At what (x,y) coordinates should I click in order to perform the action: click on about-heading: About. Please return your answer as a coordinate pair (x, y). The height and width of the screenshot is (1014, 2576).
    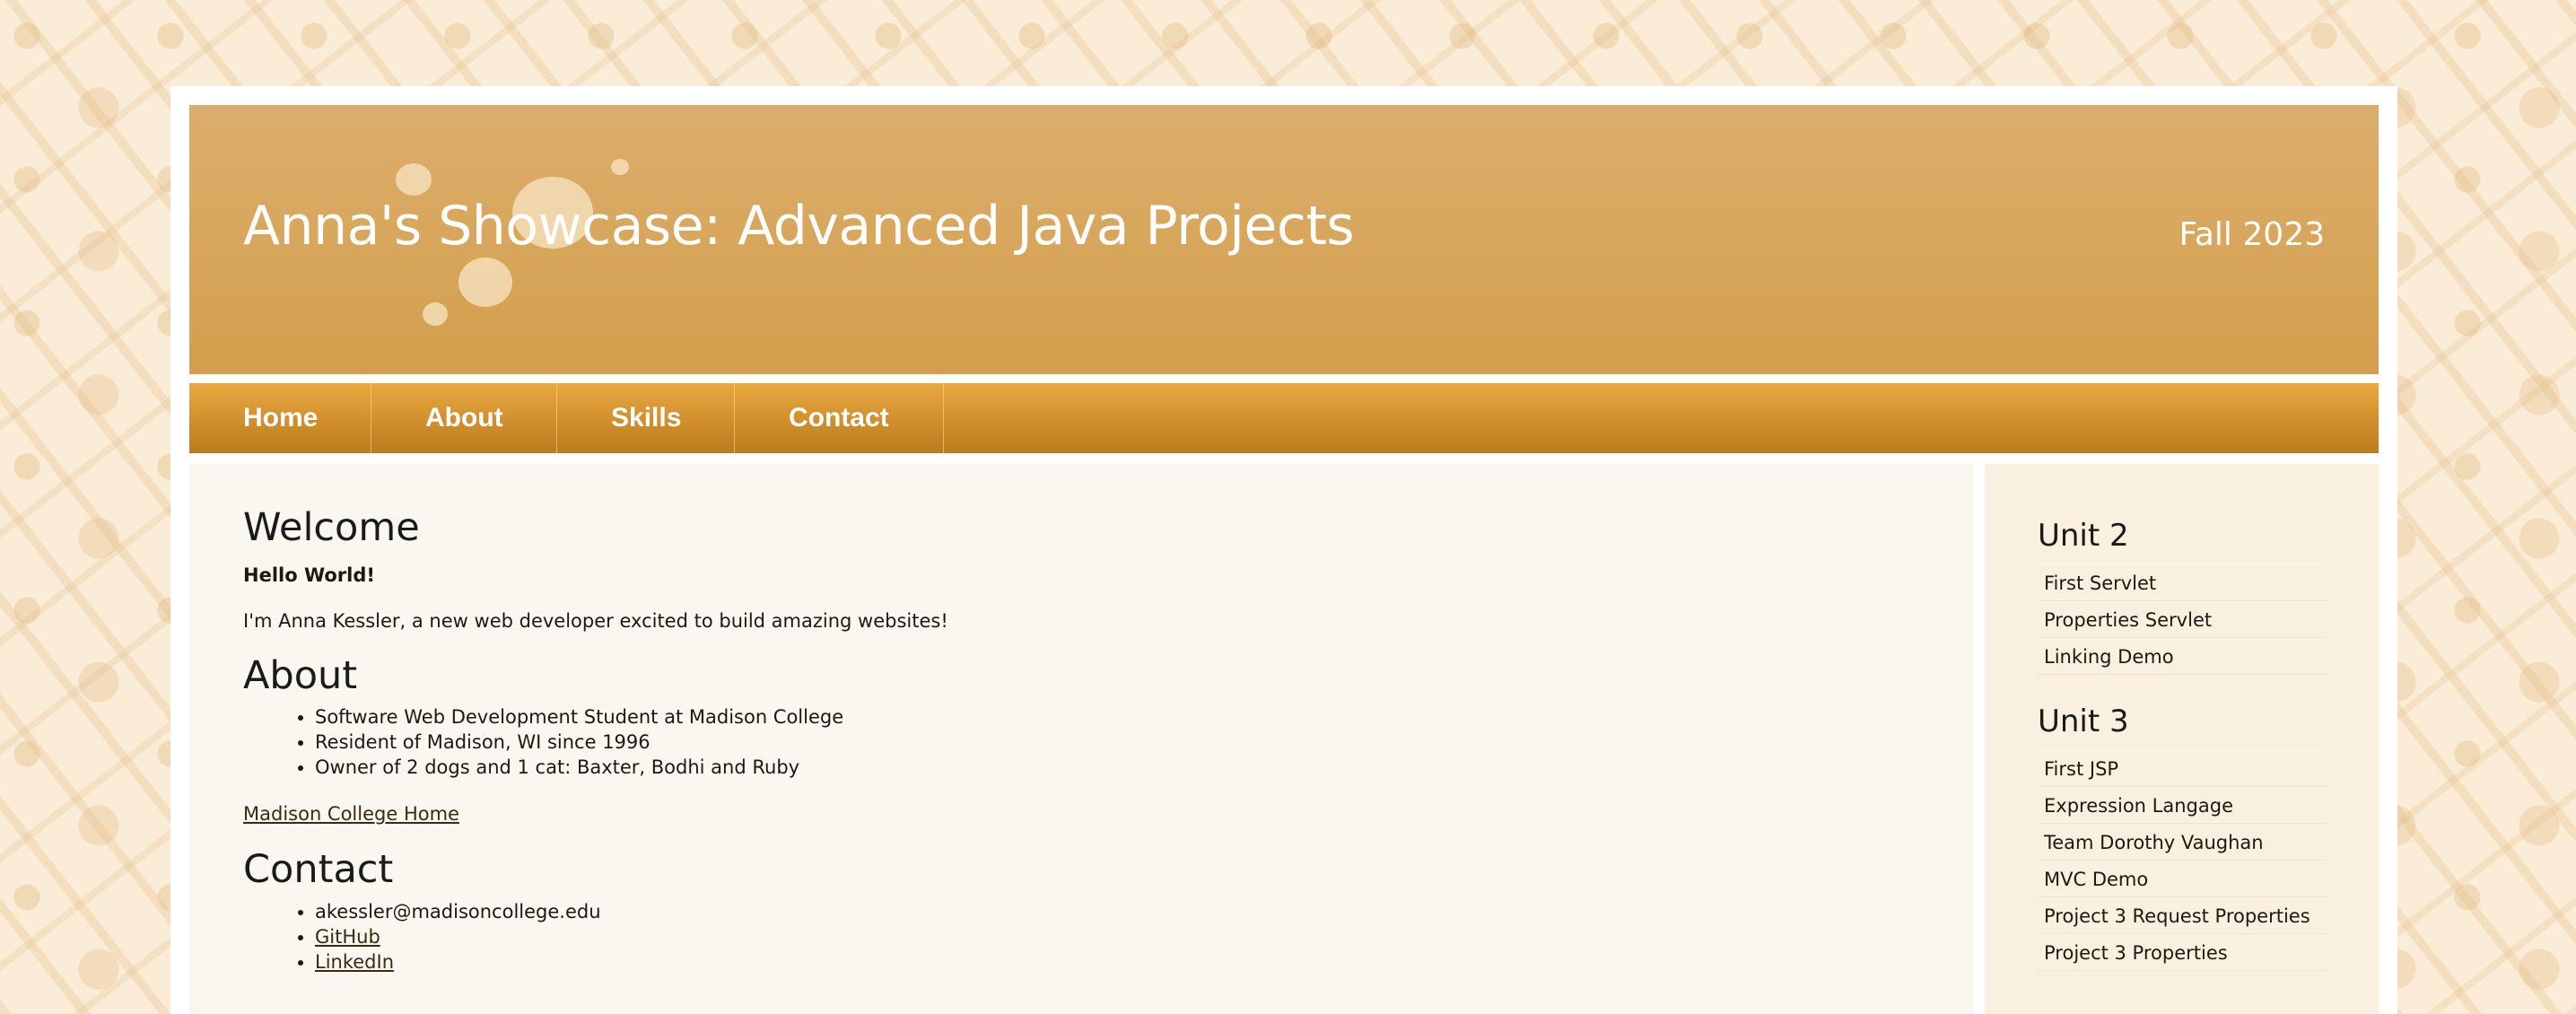
    Looking at the image, I should click on (301, 675).